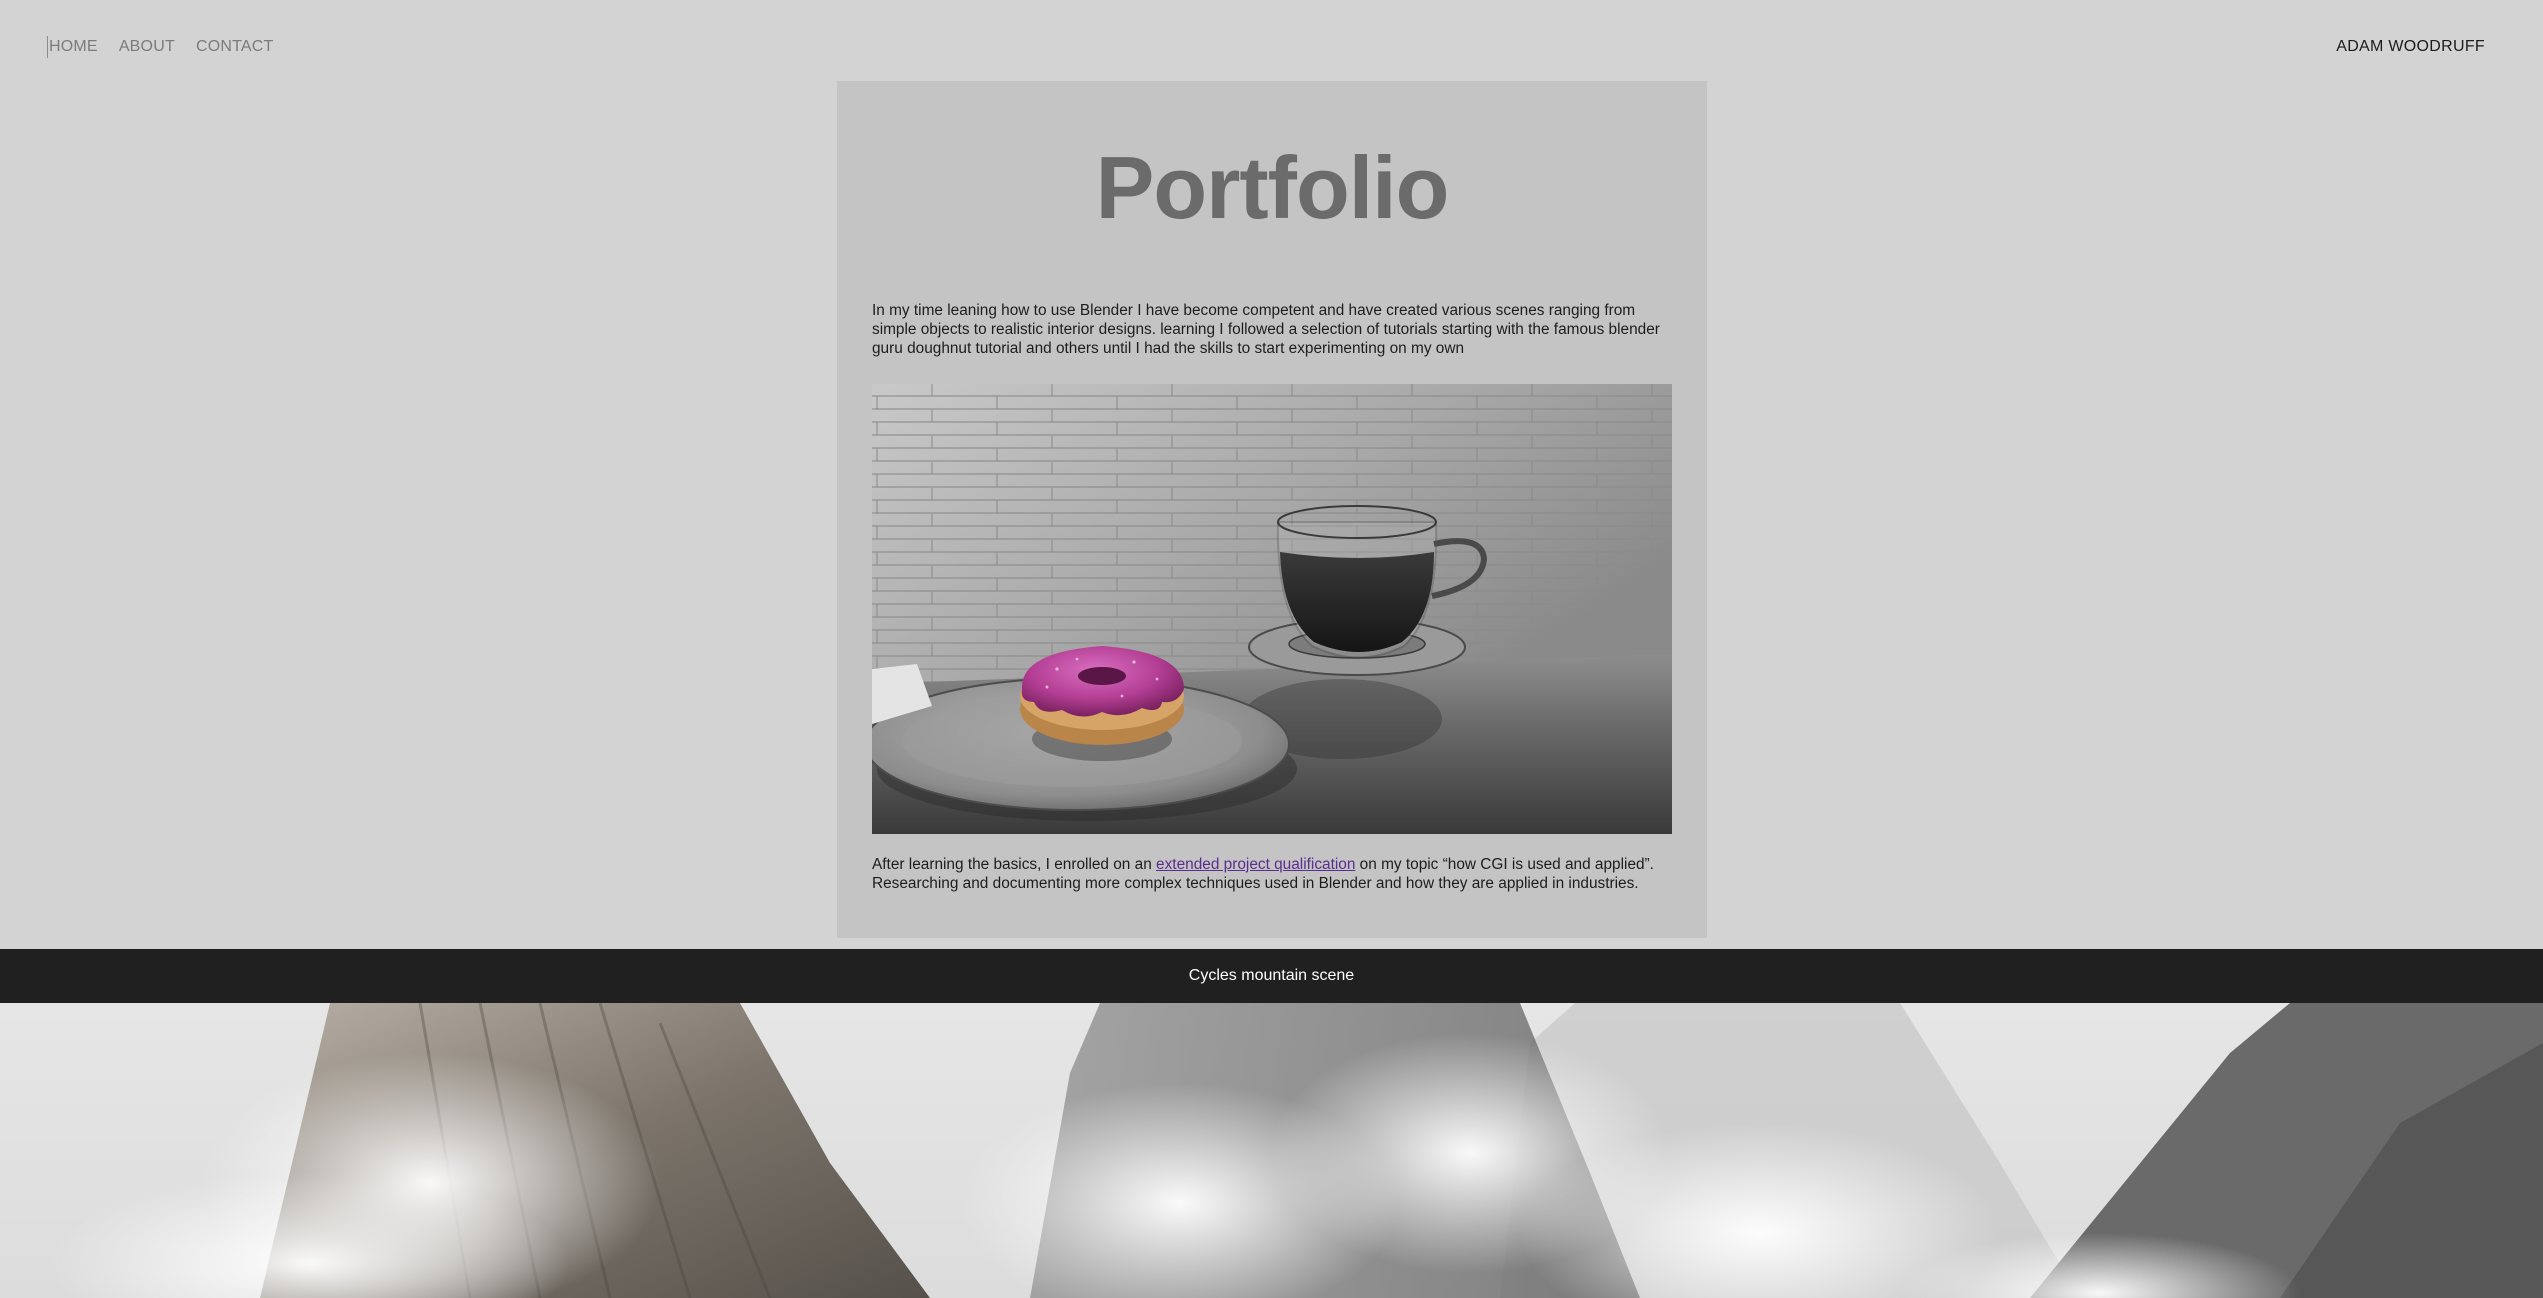  Describe the element at coordinates (1255, 864) in the screenshot. I see `extended-project-qualification-link: extended project qualification` at that location.